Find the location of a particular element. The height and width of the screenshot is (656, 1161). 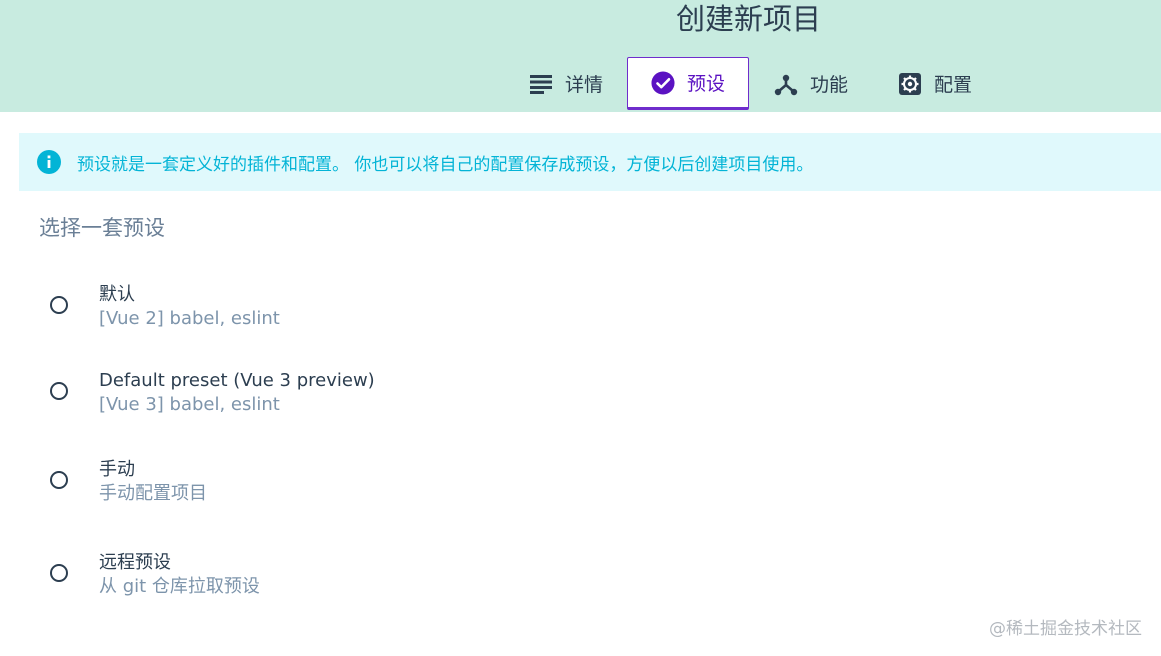

tab-features: 功能 is located at coordinates (811, 83).